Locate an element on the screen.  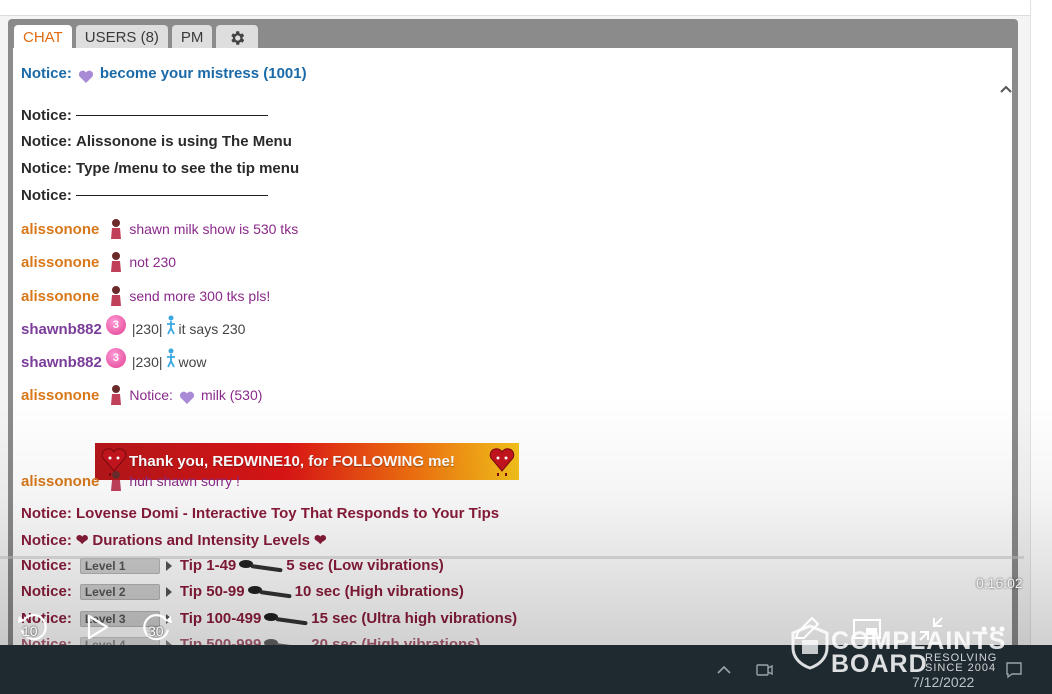
notice-line: Notice: Type /menu to see the tip menu is located at coordinates (160, 168).